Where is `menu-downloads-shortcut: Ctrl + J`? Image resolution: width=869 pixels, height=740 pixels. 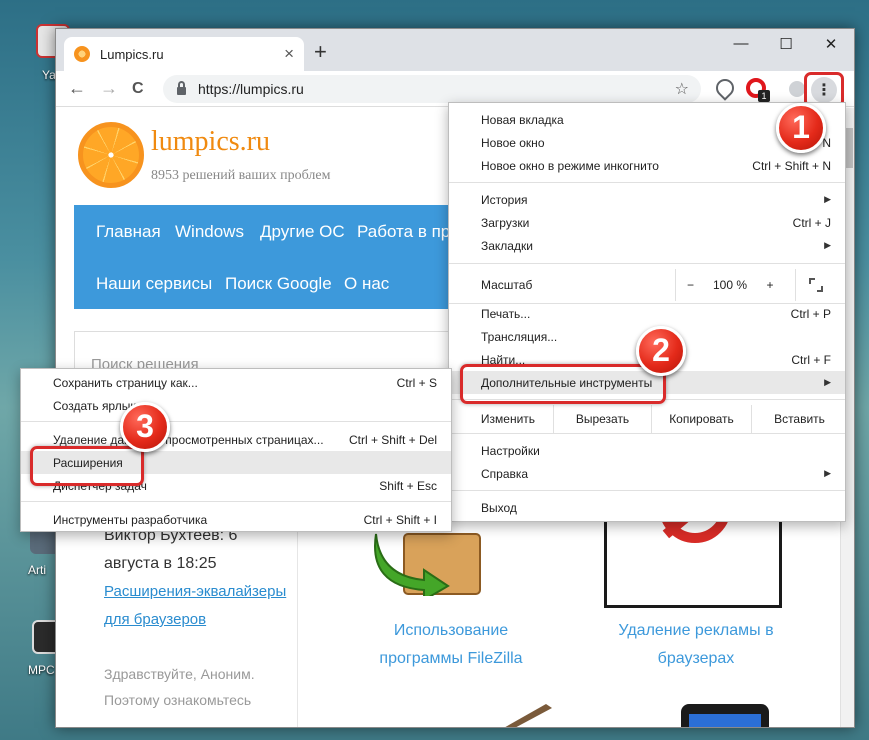
menu-downloads-shortcut: Ctrl + J is located at coordinates (811, 222).